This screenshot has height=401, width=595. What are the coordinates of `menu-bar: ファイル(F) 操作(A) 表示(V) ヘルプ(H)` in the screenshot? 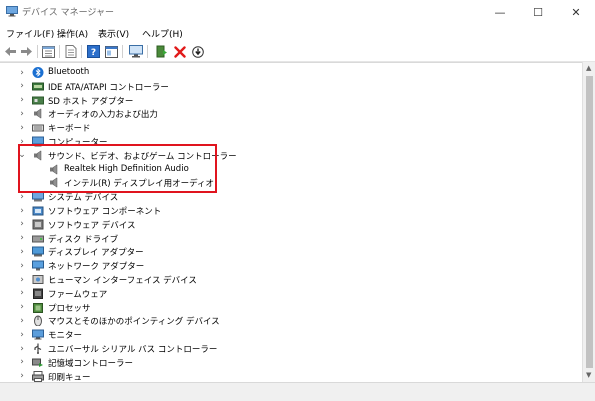 It's located at (297, 33).